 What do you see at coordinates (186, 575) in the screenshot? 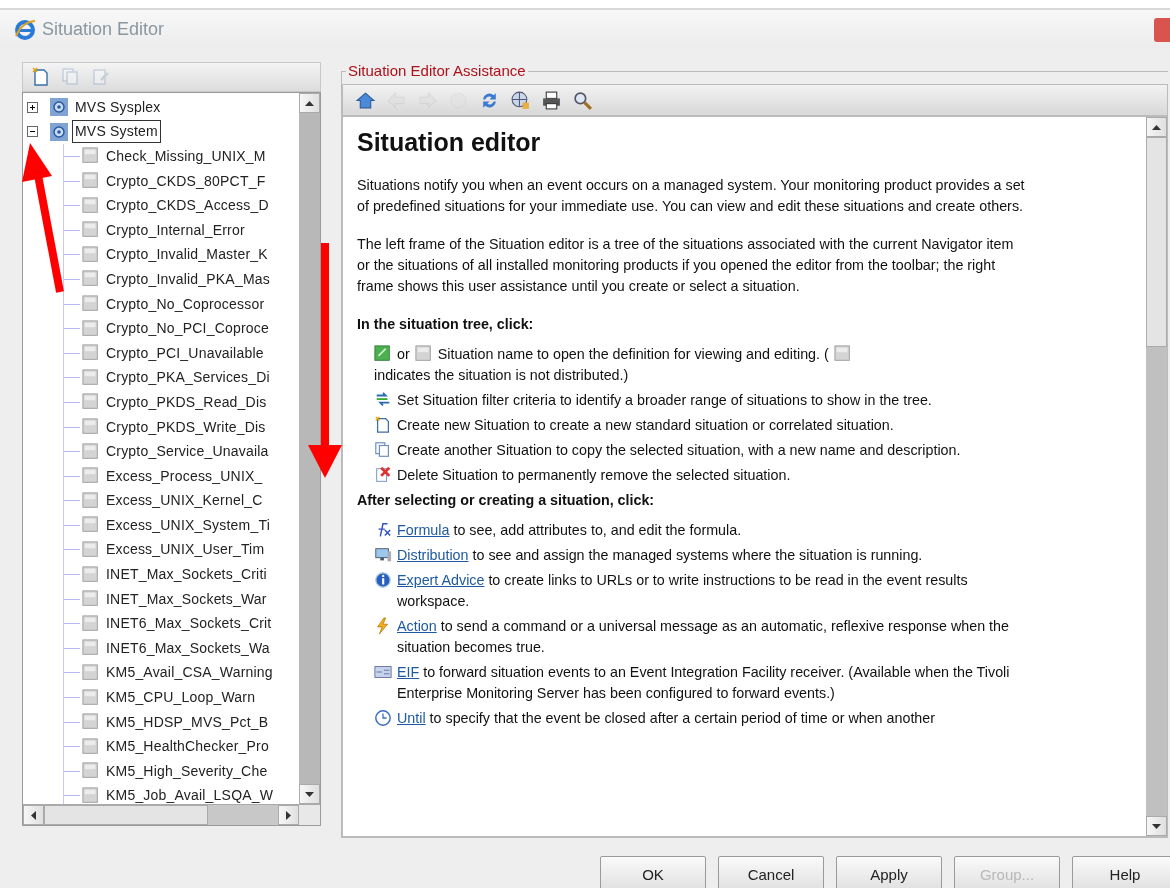
I see `tree-item: INET_Max_Sockets_Criti` at bounding box center [186, 575].